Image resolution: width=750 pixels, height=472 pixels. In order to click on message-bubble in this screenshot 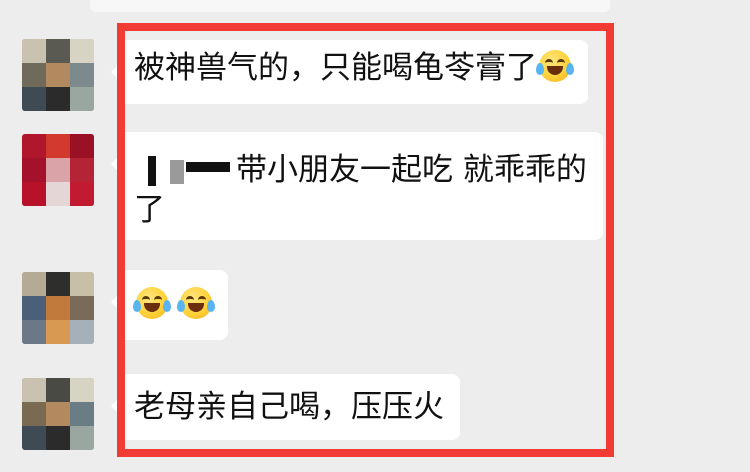, I will do `click(169, 305)`.